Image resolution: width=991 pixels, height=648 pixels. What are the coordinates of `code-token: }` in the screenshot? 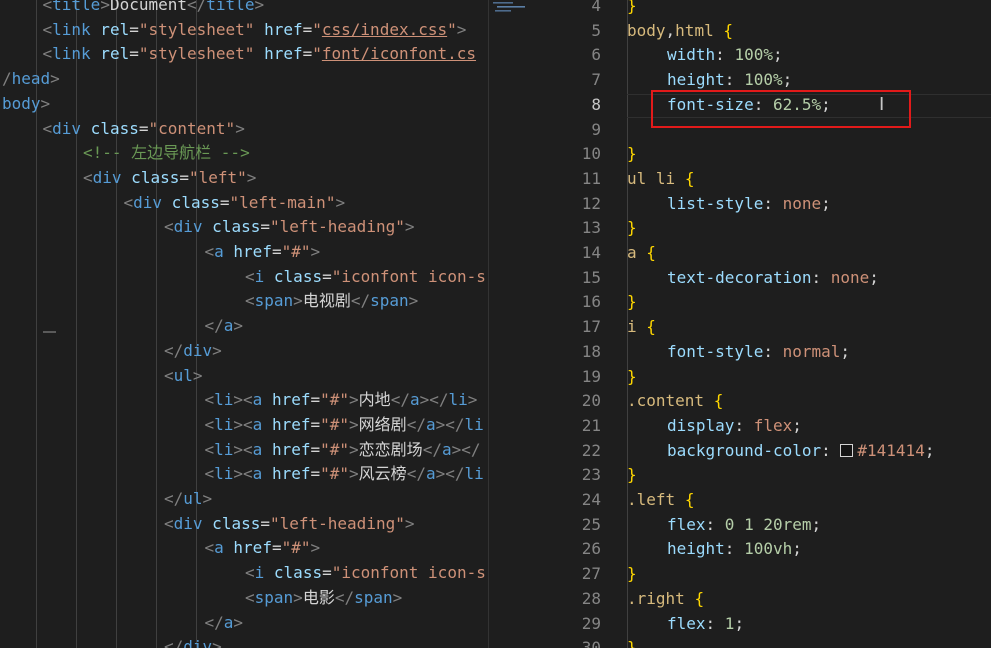 It's located at (632, 574).